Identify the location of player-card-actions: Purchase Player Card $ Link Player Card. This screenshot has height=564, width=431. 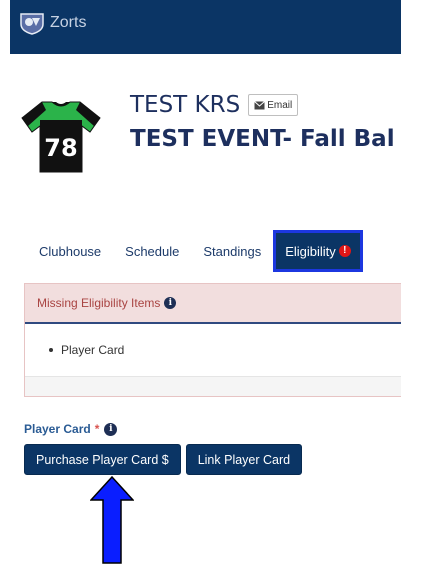
(163, 459).